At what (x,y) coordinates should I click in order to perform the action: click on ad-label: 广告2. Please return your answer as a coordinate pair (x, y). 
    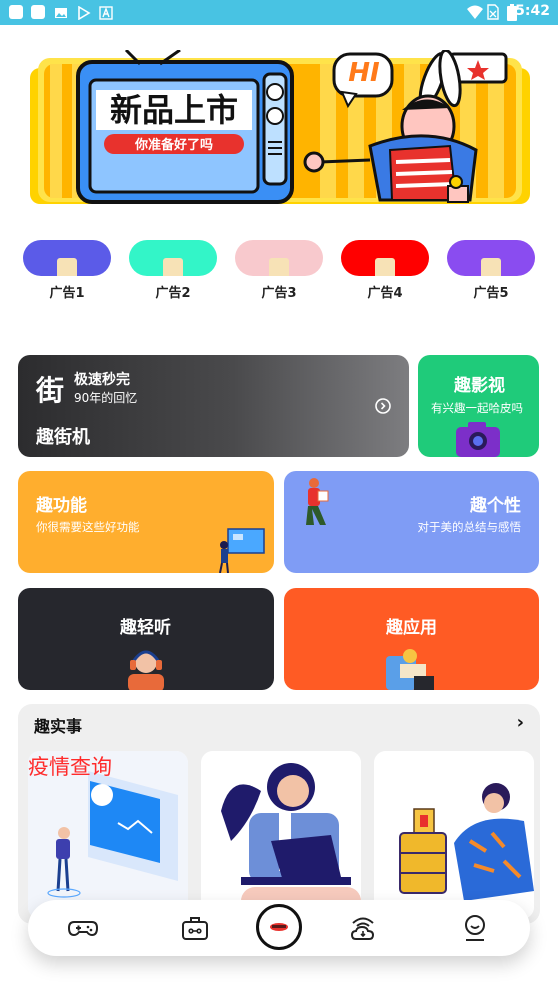
    Looking at the image, I should click on (173, 293).